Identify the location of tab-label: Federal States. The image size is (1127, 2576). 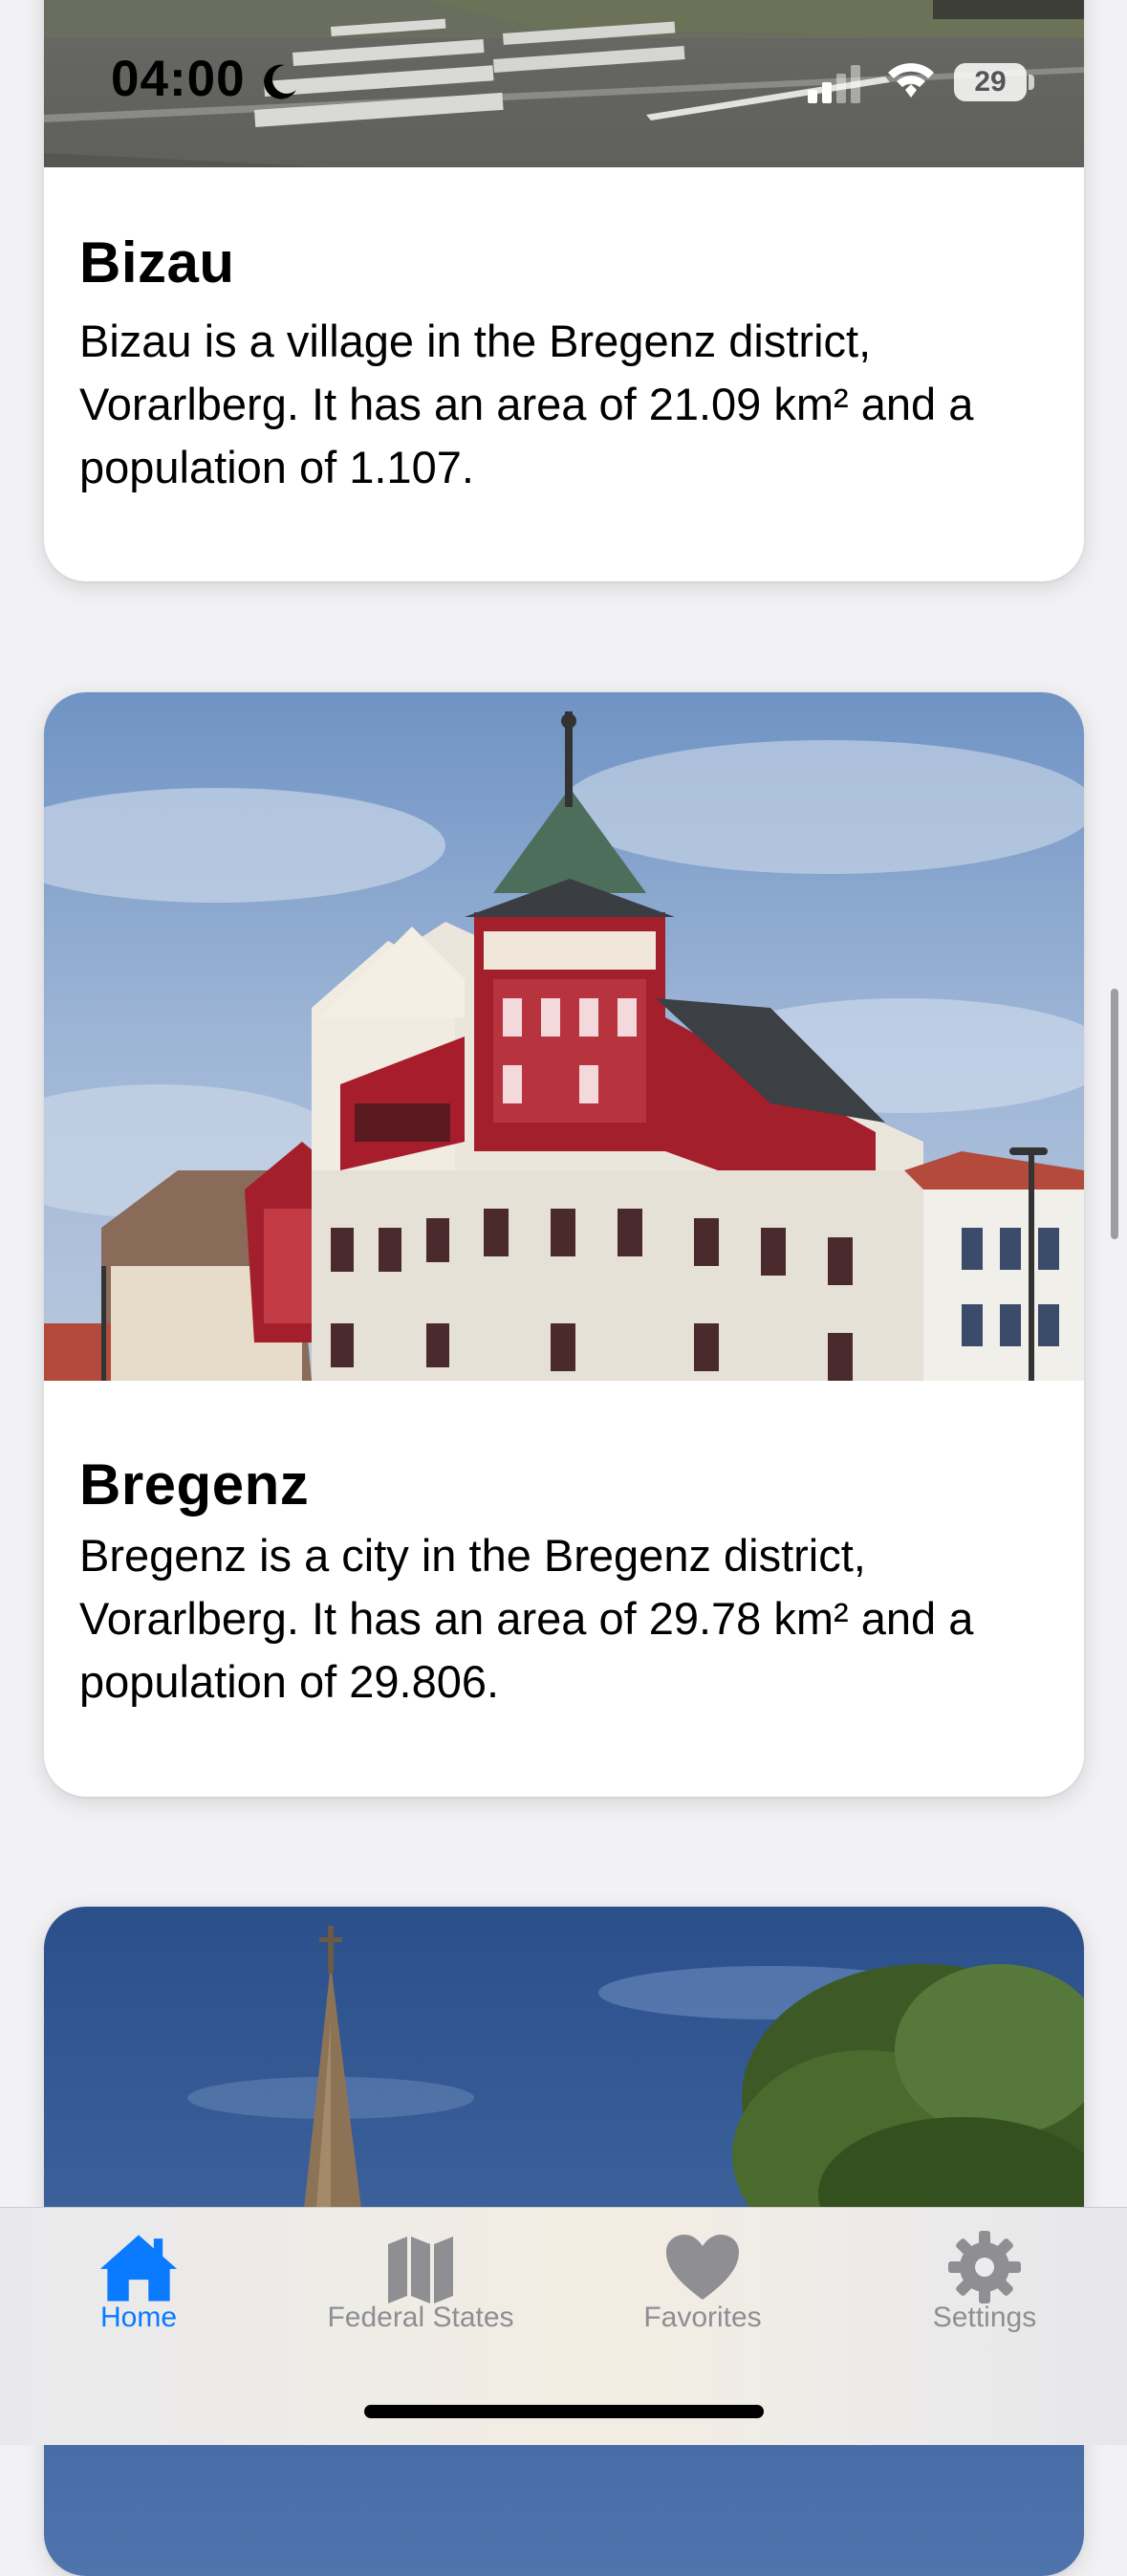
(420, 2317).